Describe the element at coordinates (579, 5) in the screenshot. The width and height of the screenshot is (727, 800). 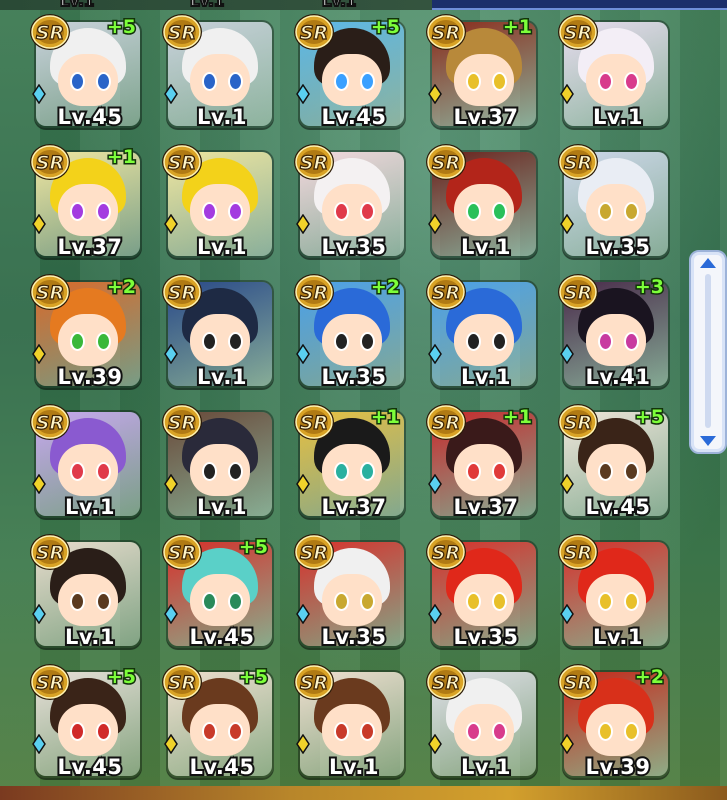
I see `header-bar-edge` at that location.